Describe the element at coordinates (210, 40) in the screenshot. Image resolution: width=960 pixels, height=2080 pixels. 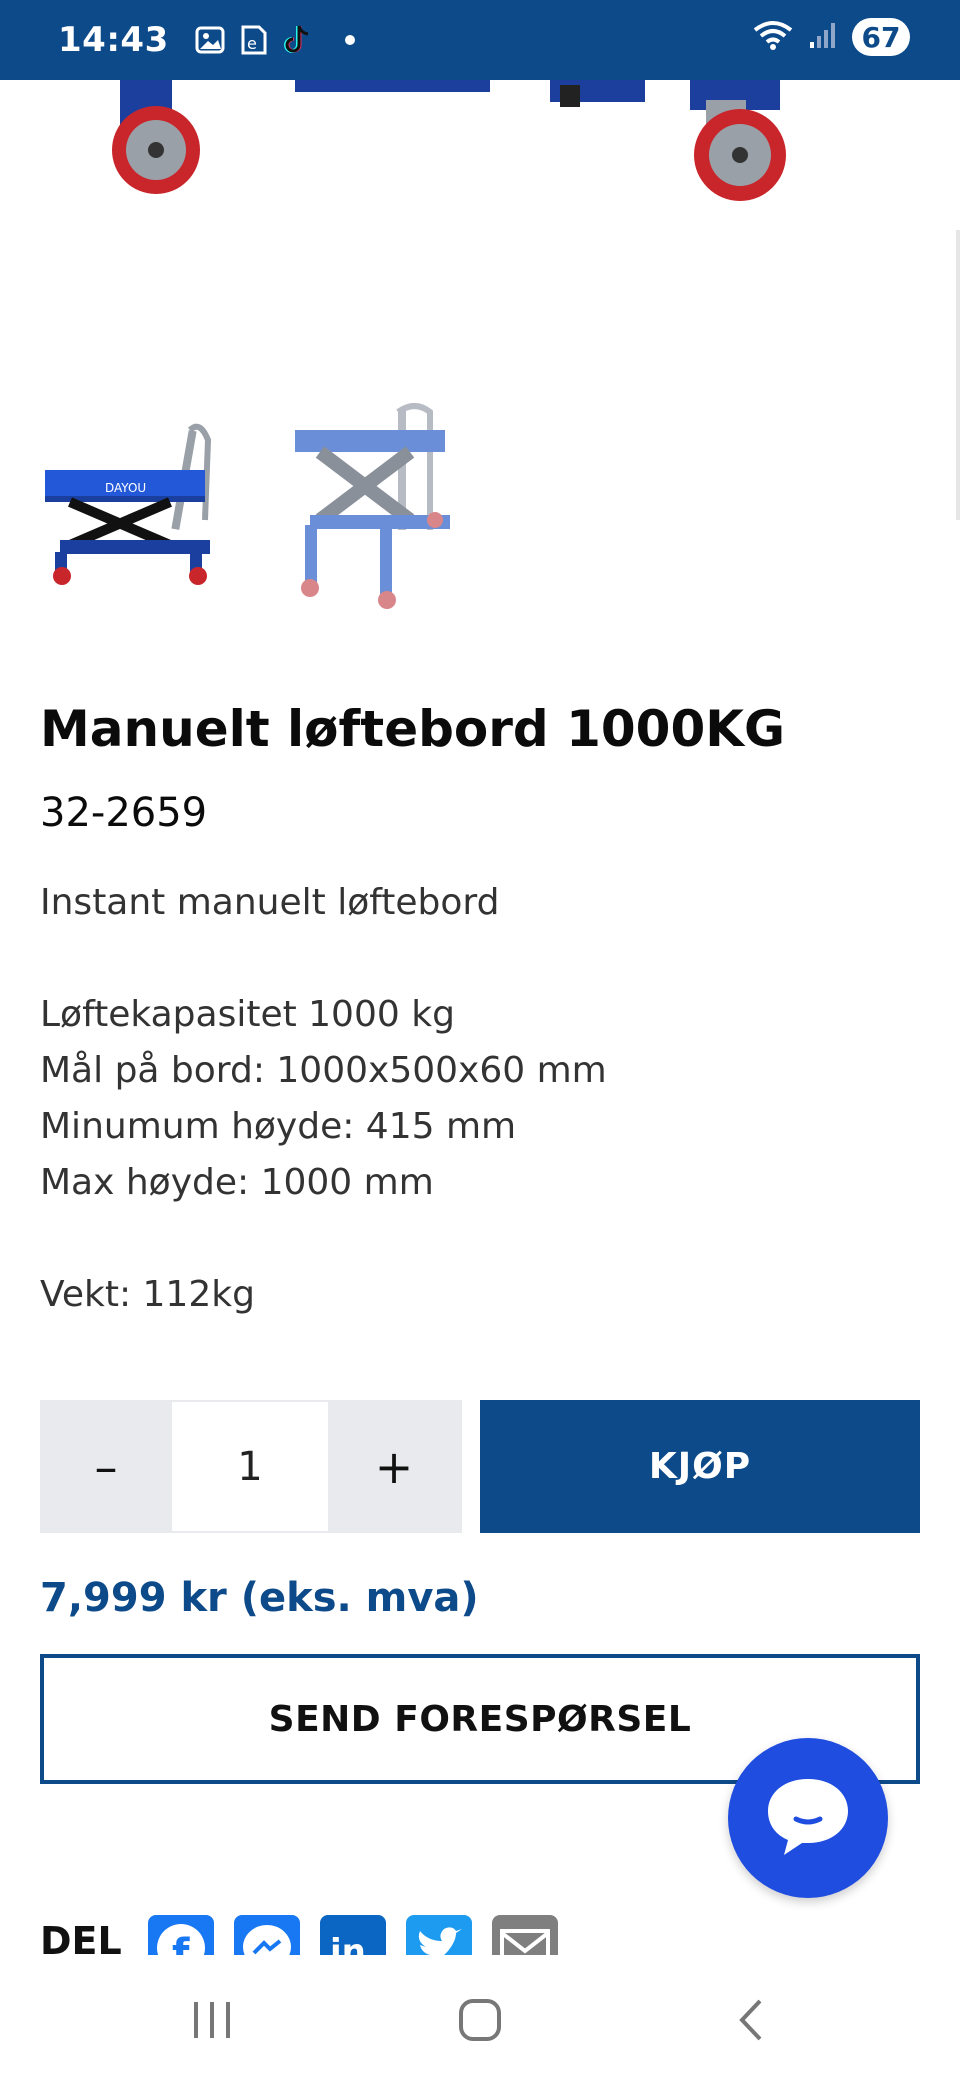
I see `gallery-icon` at that location.